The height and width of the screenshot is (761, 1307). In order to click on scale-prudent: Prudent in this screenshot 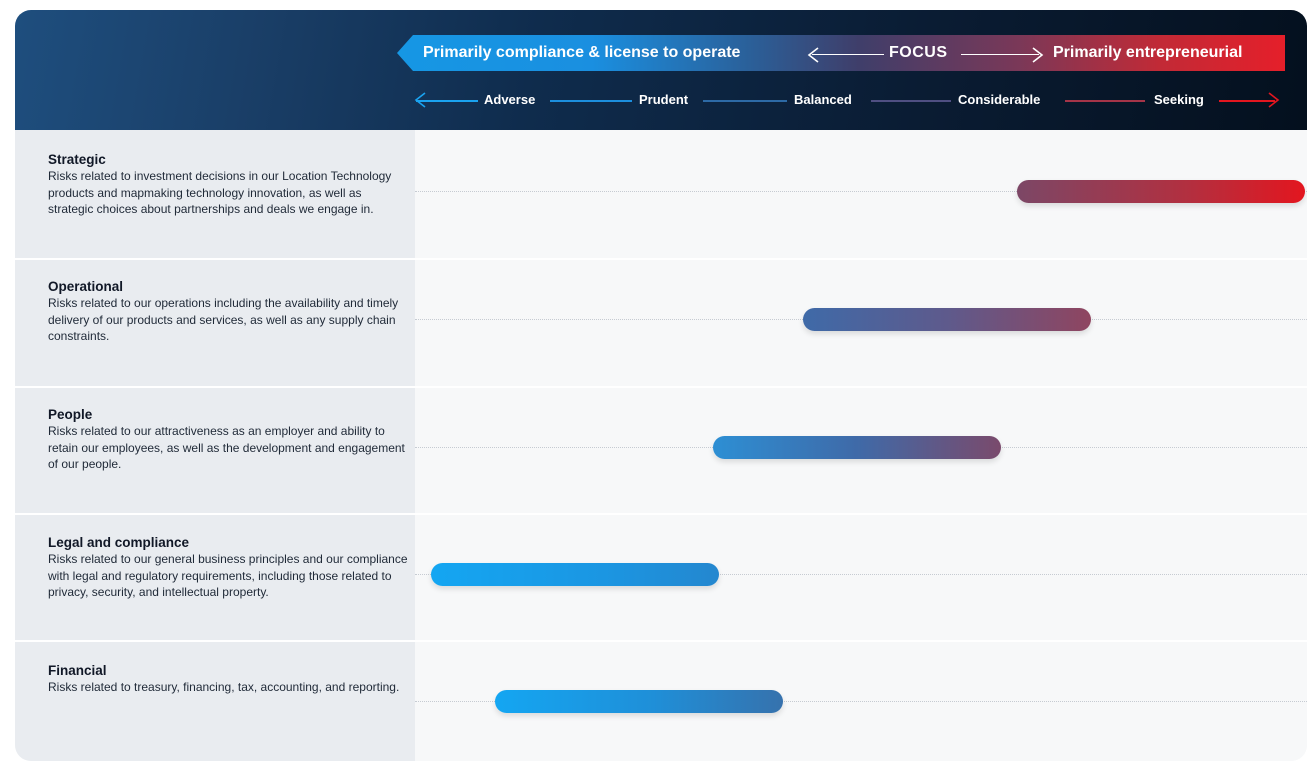, I will do `click(664, 99)`.